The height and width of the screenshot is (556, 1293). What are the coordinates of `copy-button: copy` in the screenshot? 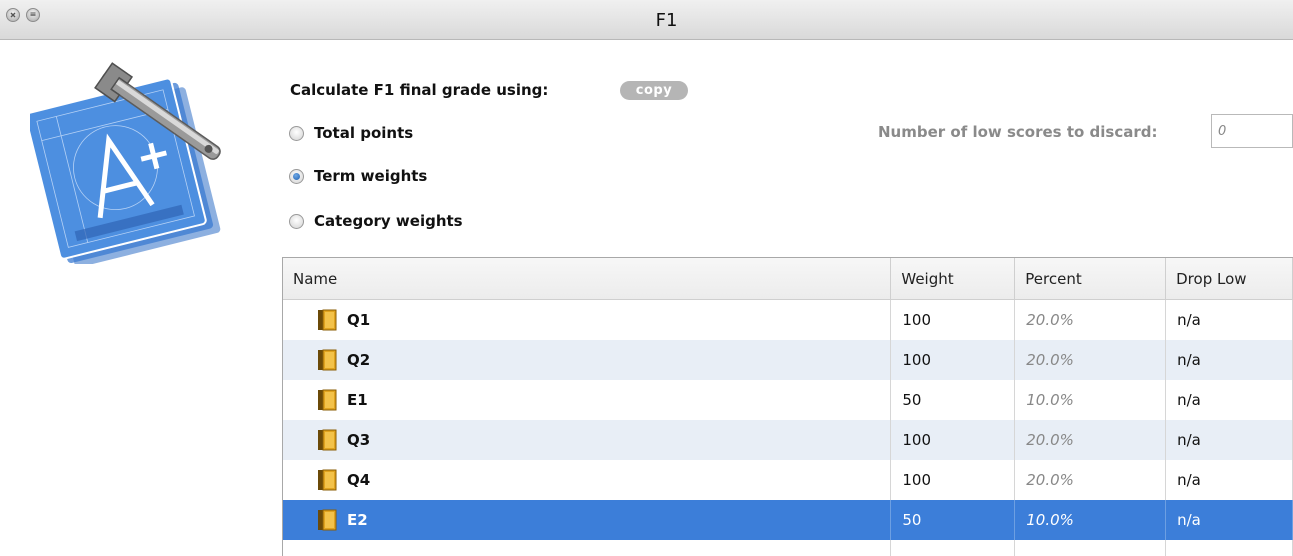 It's located at (654, 90).